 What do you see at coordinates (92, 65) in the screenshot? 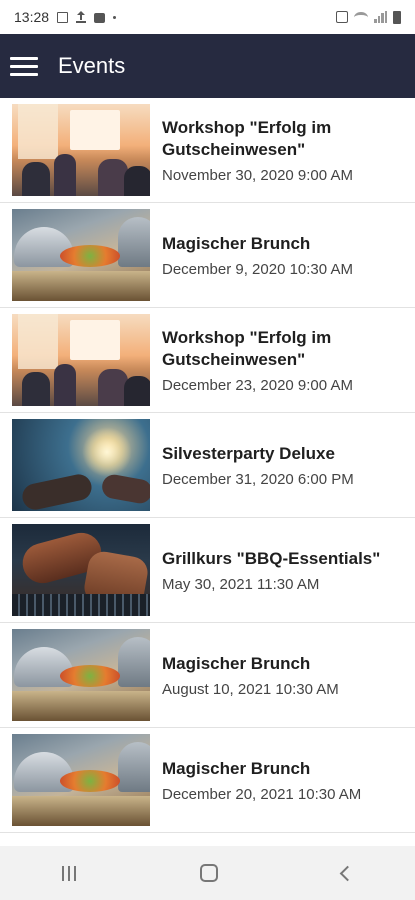
I see `page-title: Events` at bounding box center [92, 65].